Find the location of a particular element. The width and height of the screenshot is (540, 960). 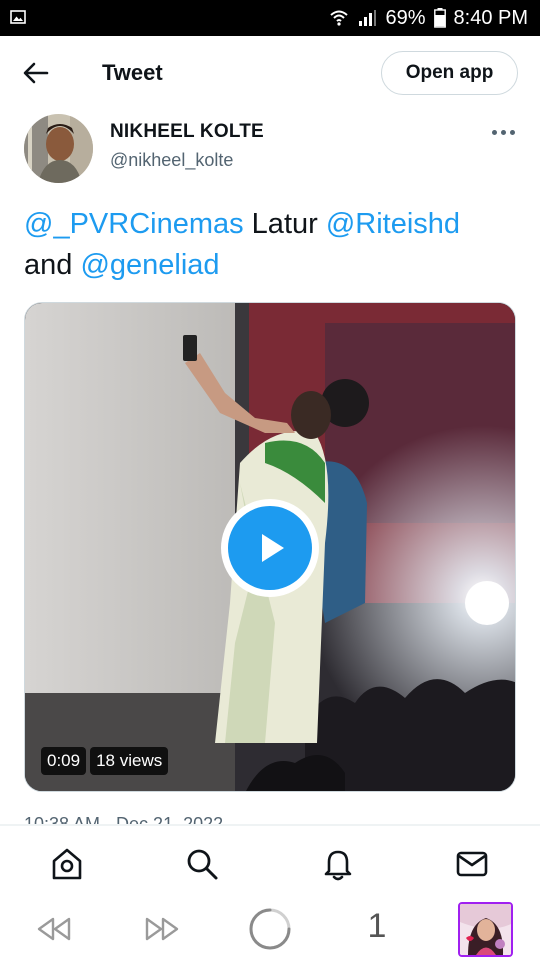

tweet-text-word: Latur is located at coordinates (284, 224).